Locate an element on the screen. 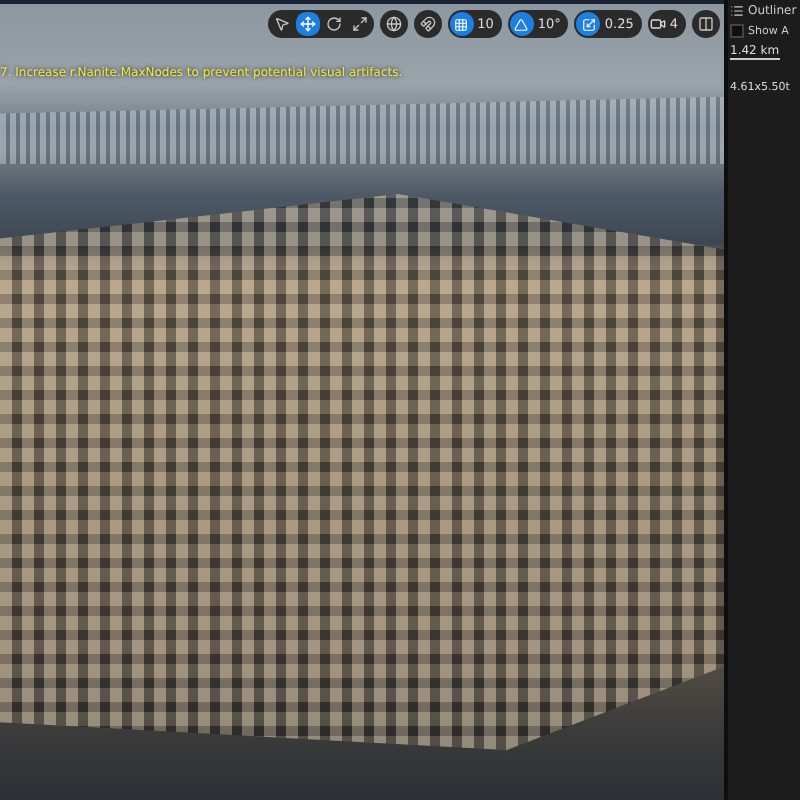 Image resolution: width=800 pixels, height=800 pixels. magnet-button is located at coordinates (427, 24).